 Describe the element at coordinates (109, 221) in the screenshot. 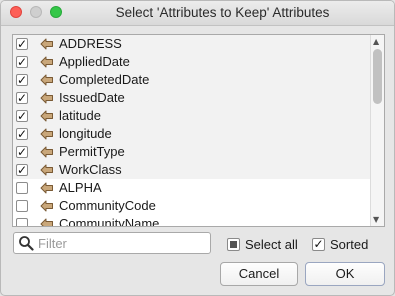

I see `attribute-label: CommunityName` at that location.